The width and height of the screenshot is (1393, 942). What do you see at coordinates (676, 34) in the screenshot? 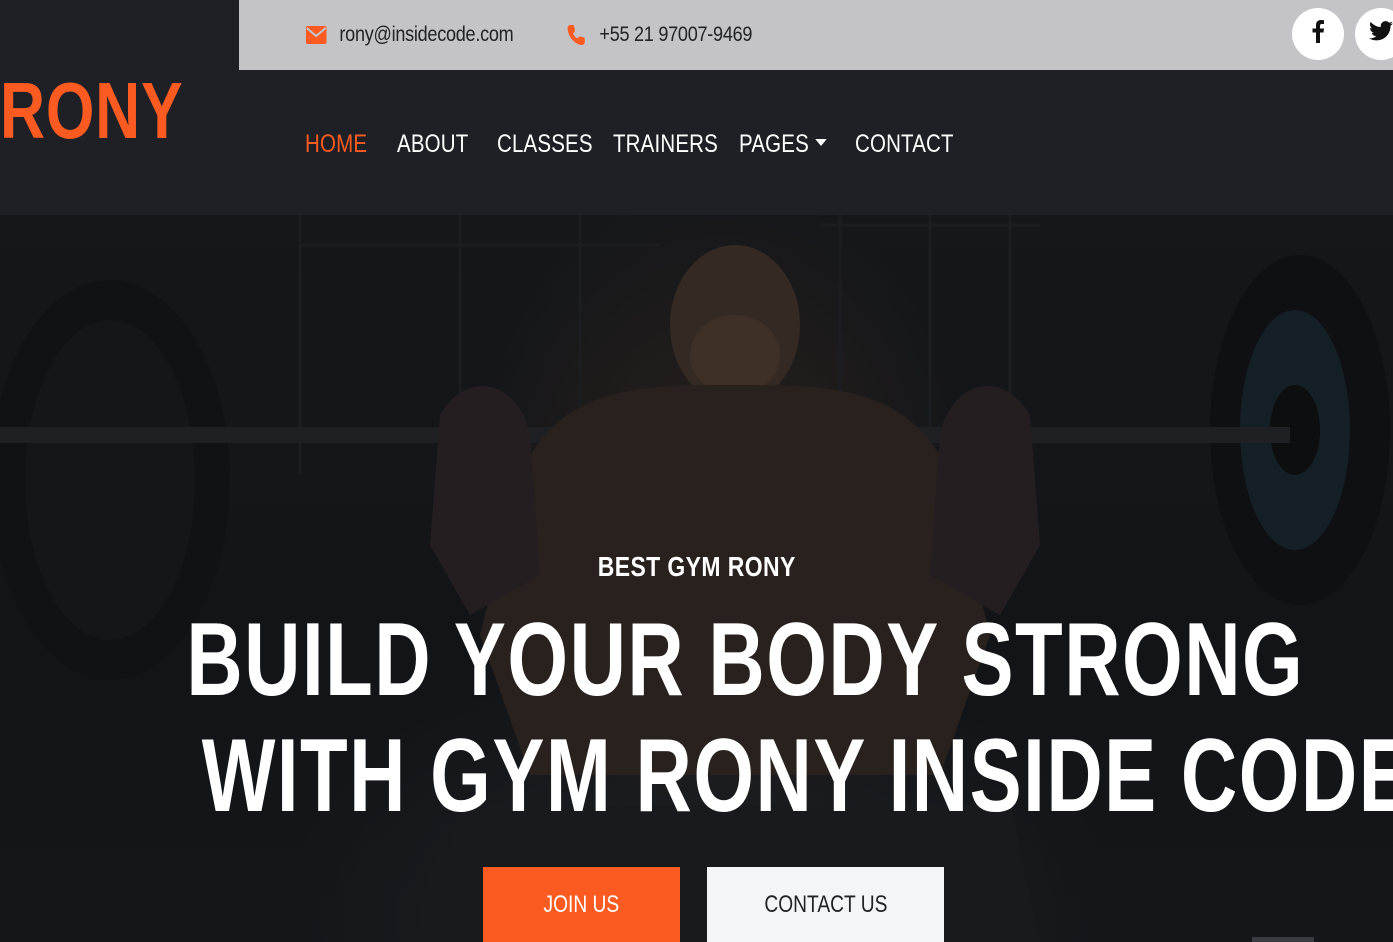
I see `contact-phone-text: +55 21 97007-9469` at bounding box center [676, 34].